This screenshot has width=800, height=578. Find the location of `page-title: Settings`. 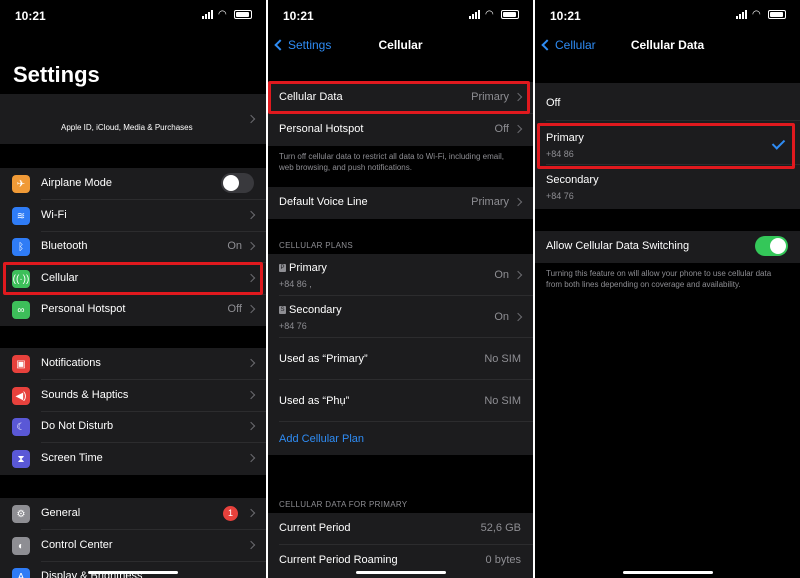

page-title: Settings is located at coordinates (56, 74).